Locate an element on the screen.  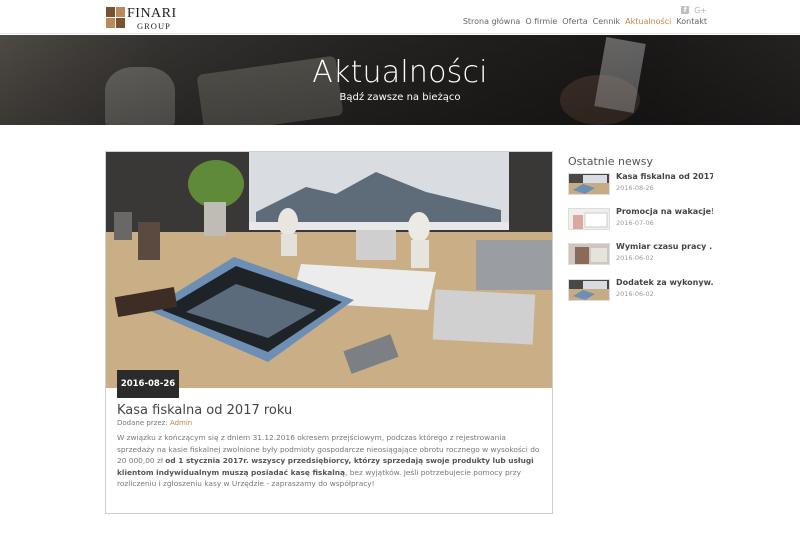
article-meta-prefix: Dodane przez: is located at coordinates (143, 423).